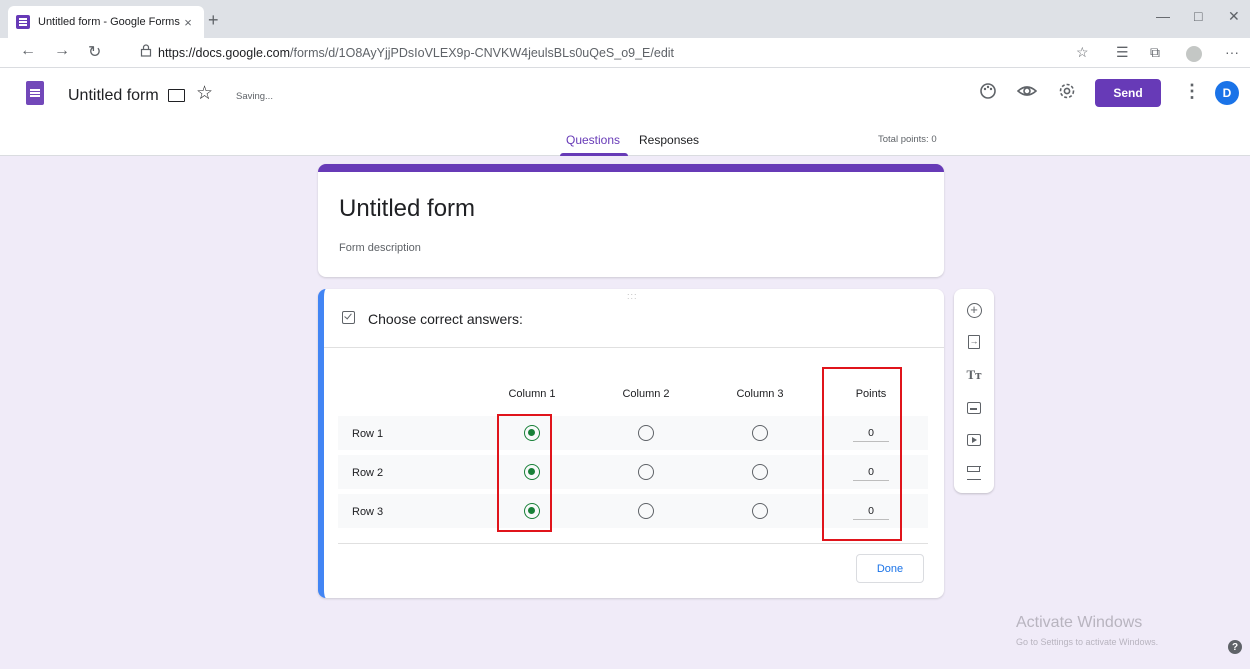 The height and width of the screenshot is (669, 1250). I want to click on highlight-column1-box, so click(524, 473).